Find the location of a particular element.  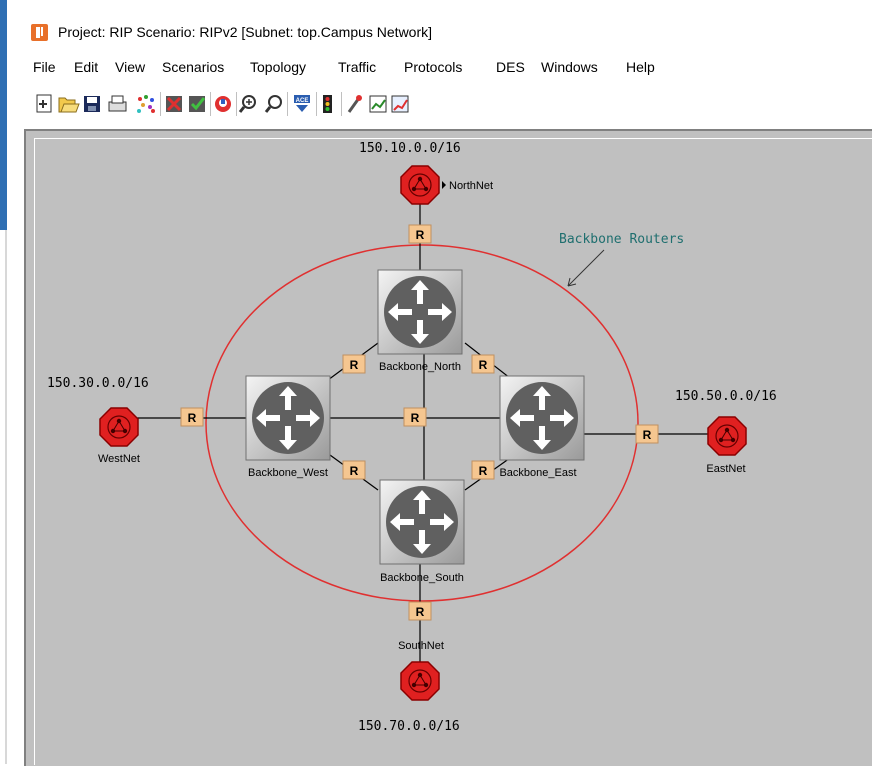

subnet-north is located at coordinates (420, 185).